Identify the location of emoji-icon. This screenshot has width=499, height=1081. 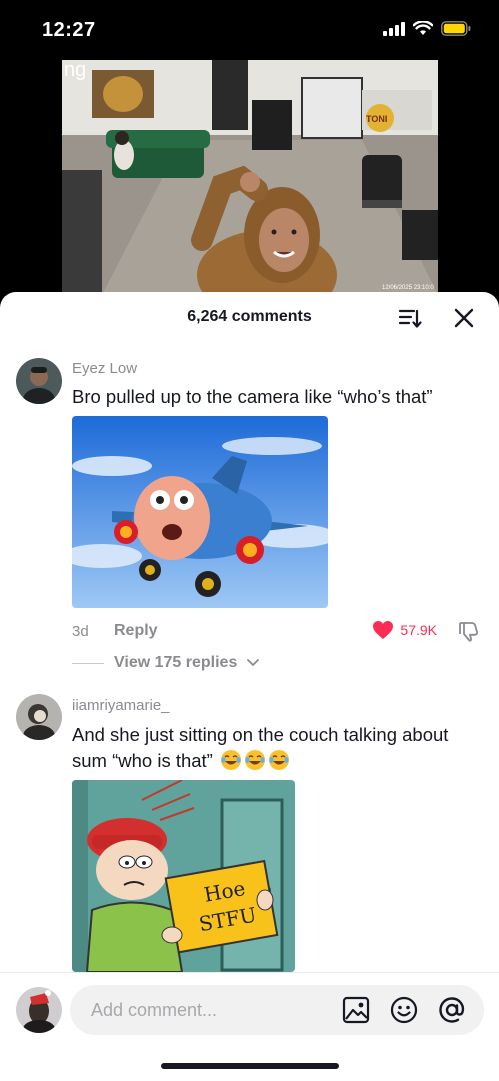
(404, 1010).